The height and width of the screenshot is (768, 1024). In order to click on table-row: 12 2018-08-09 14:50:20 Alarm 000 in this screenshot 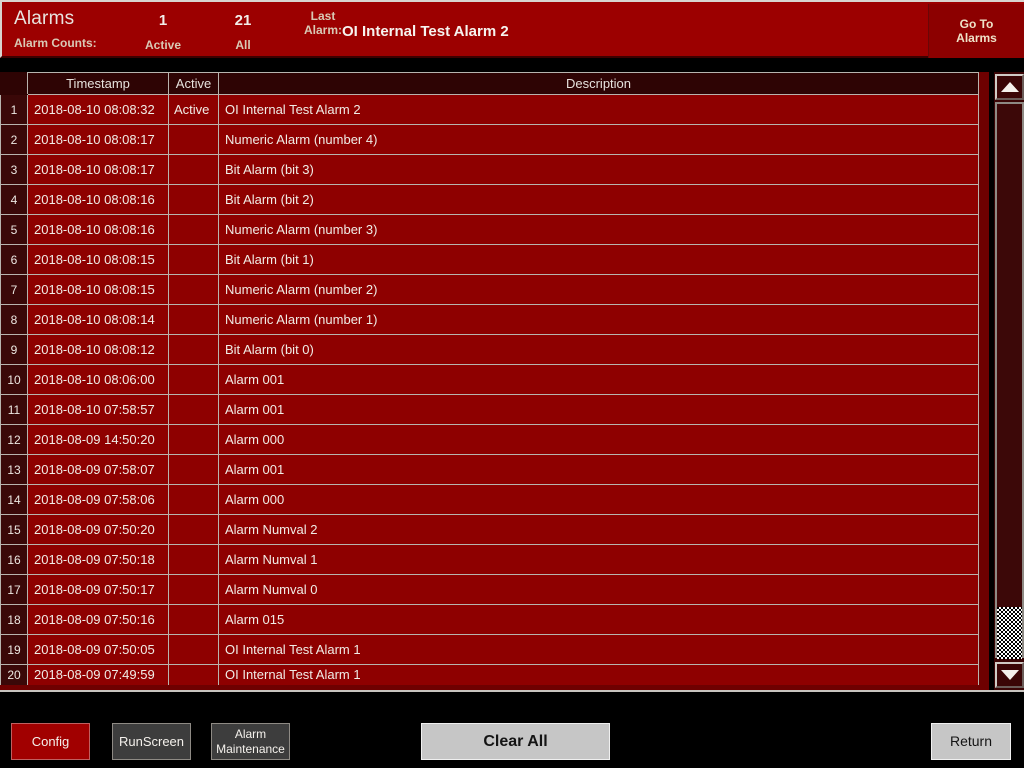, I will do `click(489, 439)`.